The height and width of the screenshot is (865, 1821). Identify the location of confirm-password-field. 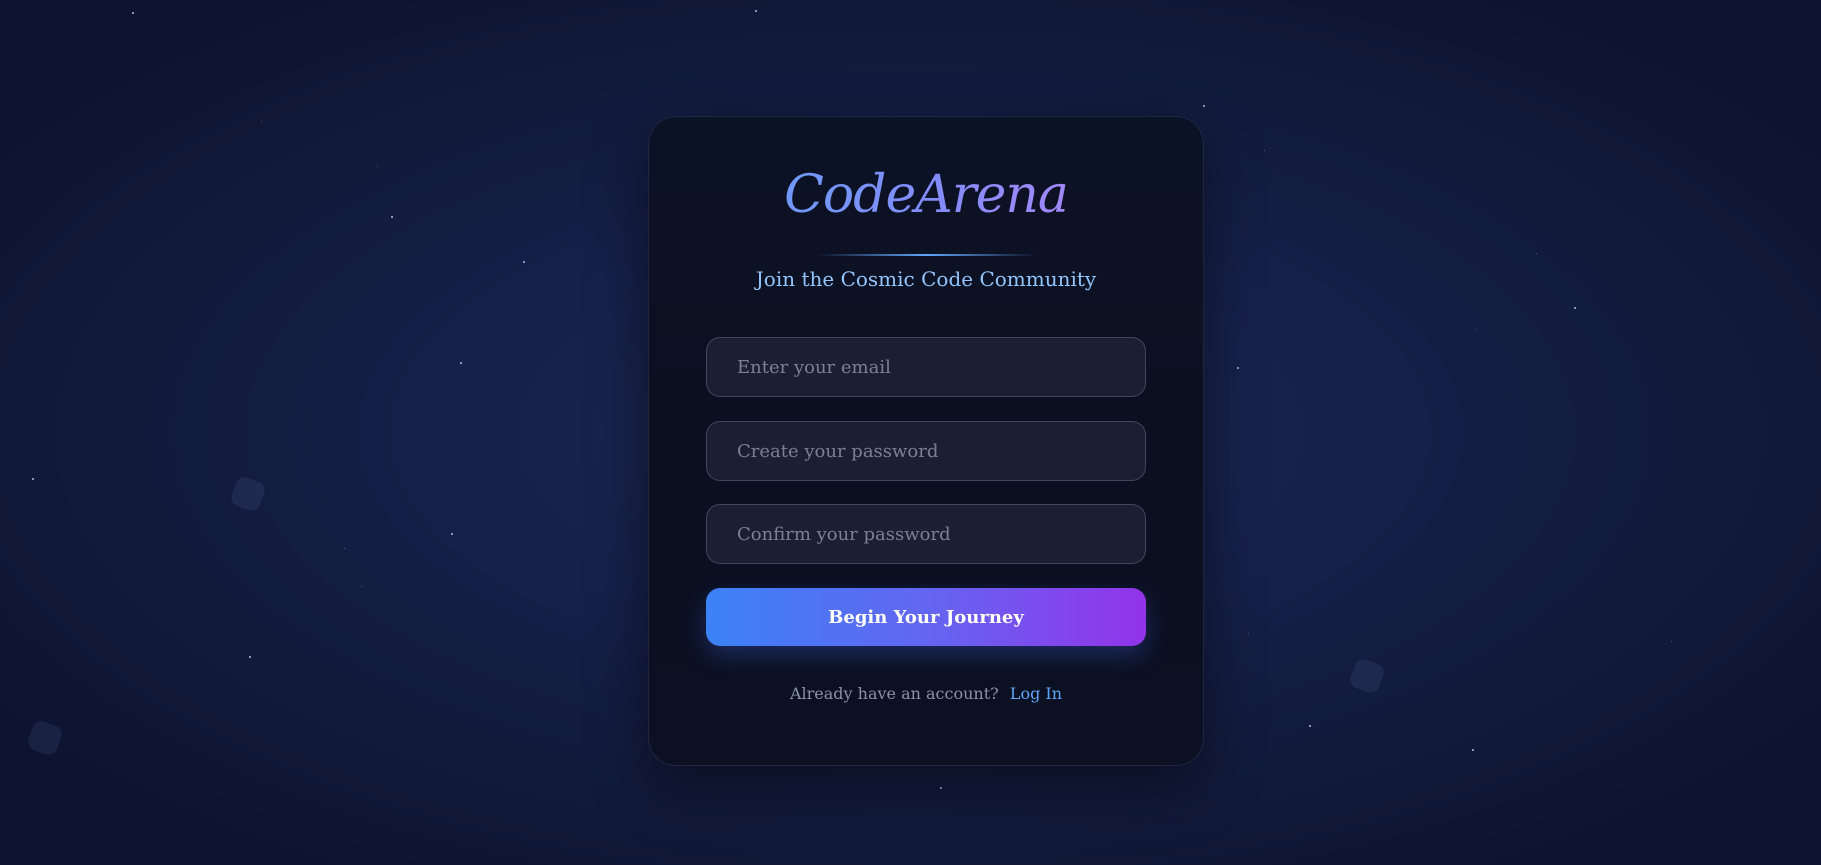
(926, 534).